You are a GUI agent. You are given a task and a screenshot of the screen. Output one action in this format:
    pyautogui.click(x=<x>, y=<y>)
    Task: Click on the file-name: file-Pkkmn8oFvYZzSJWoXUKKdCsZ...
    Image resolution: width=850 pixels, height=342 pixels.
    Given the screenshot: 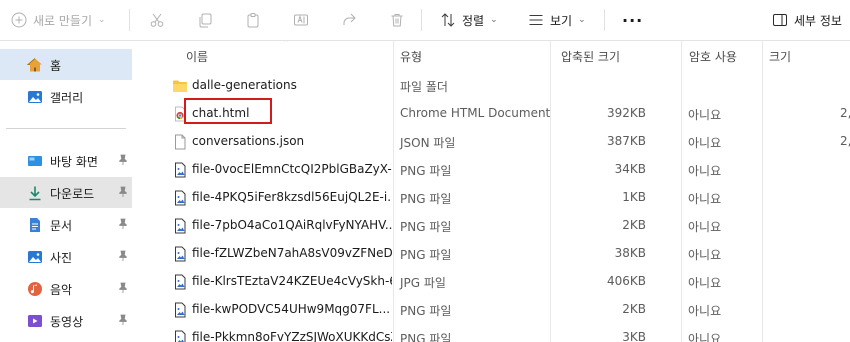 What is the action you would take?
    pyautogui.click(x=292, y=336)
    